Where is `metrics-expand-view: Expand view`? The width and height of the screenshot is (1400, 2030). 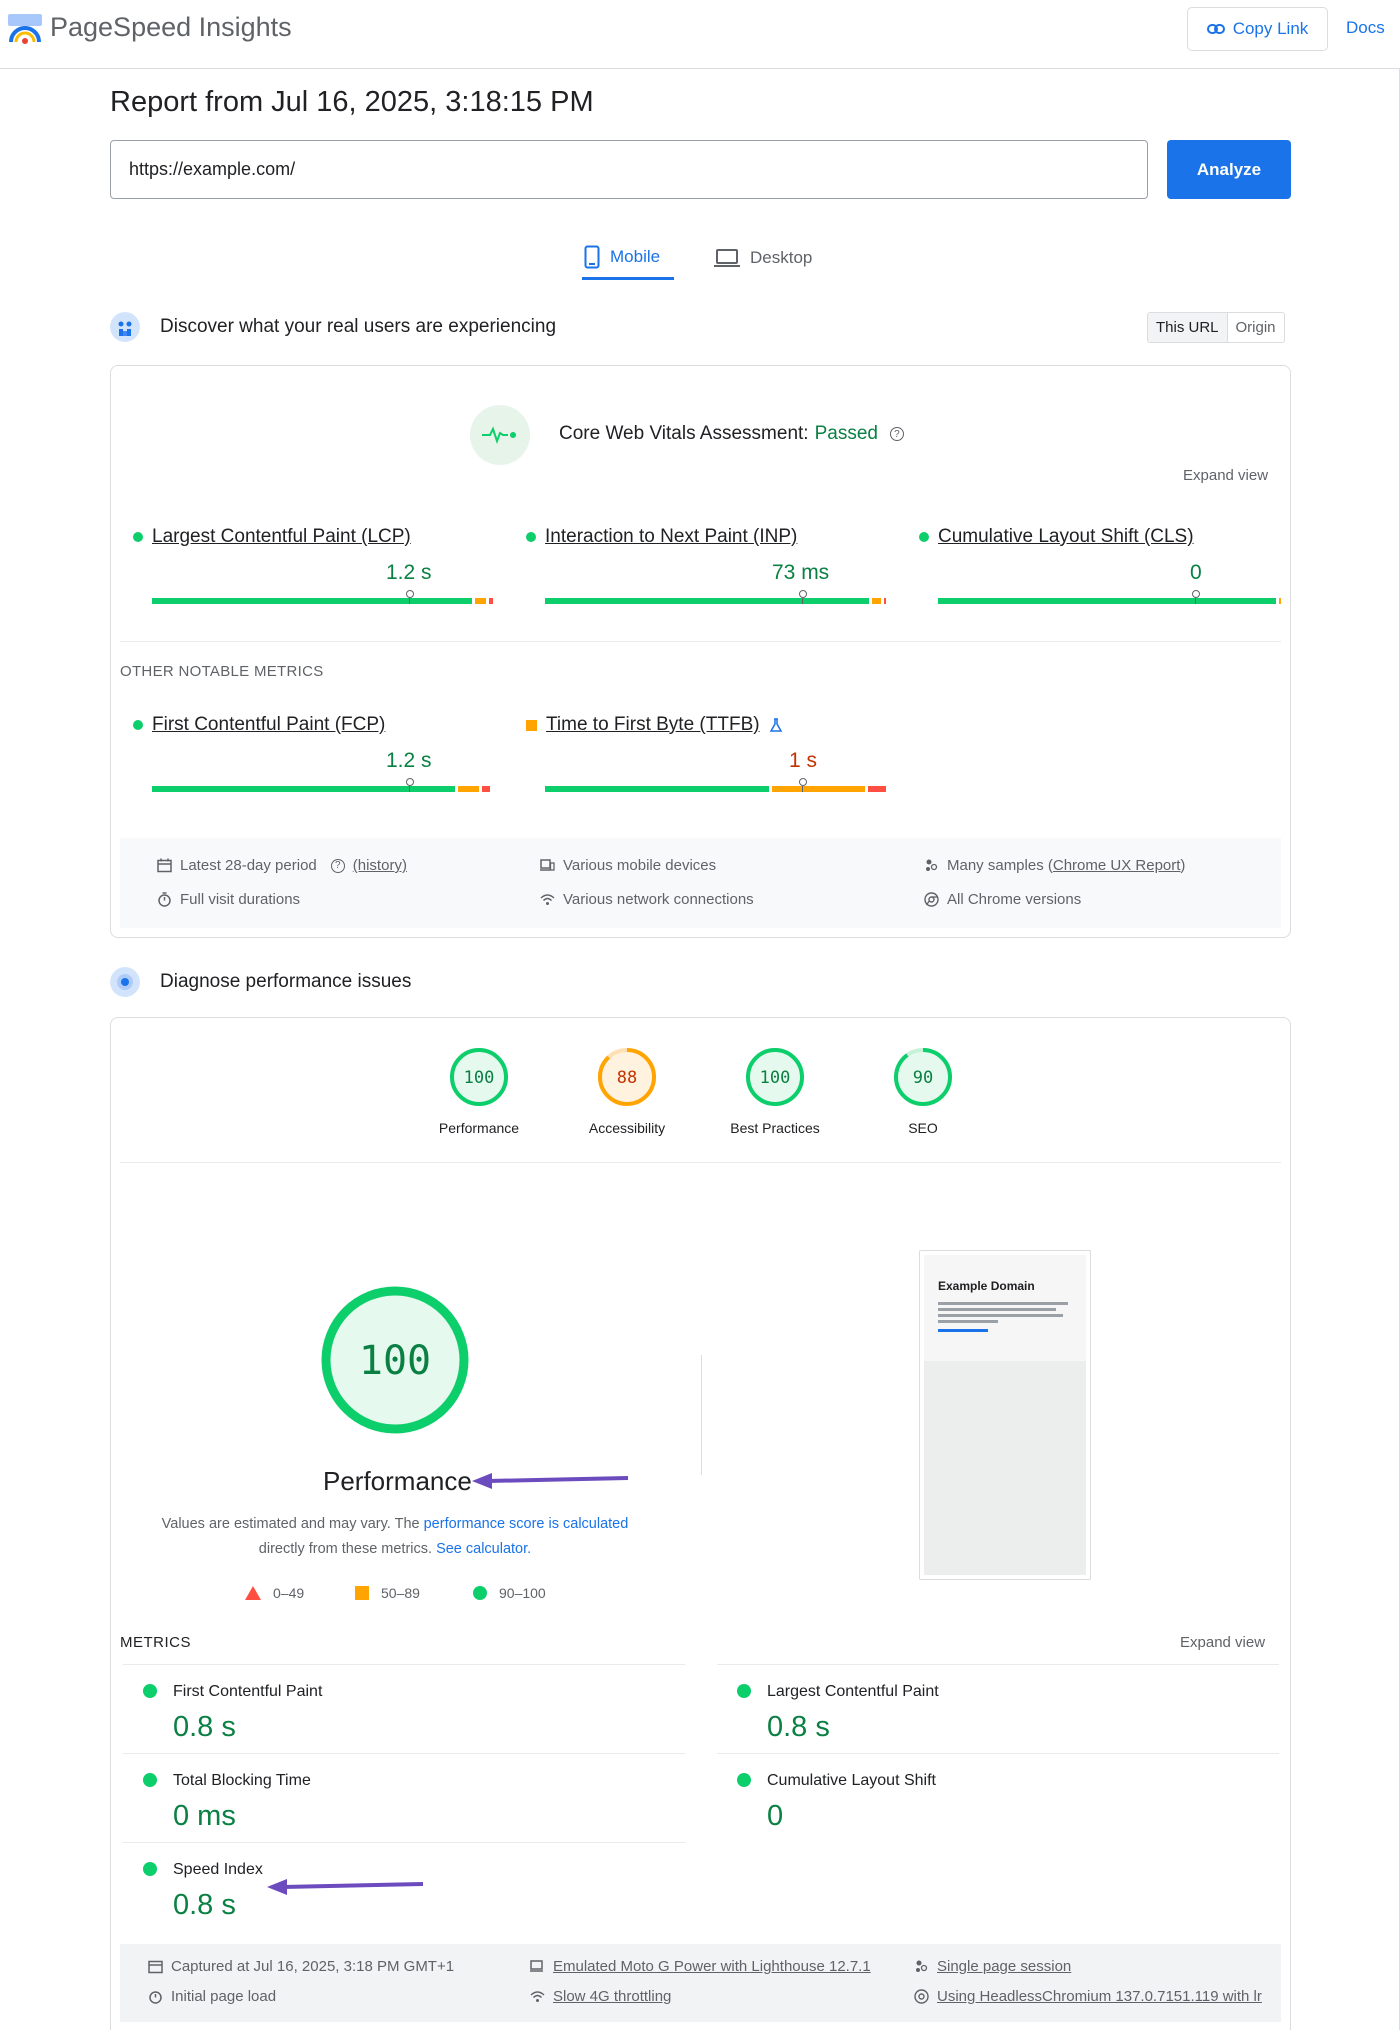 metrics-expand-view: Expand view is located at coordinates (1222, 1642).